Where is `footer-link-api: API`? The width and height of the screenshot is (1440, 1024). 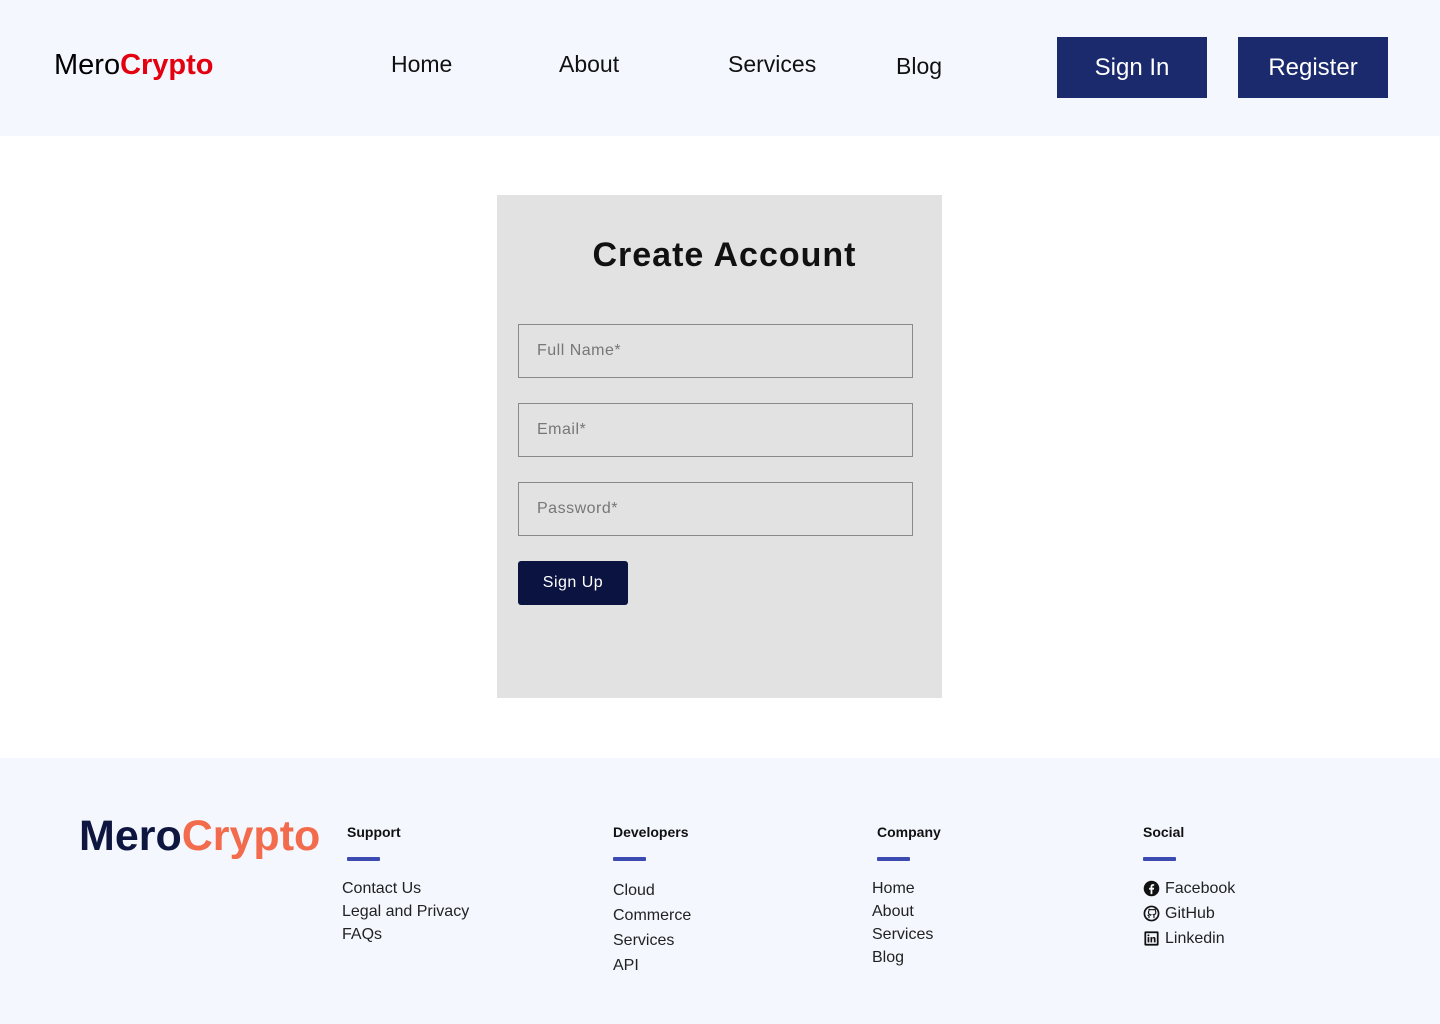 footer-link-api: API is located at coordinates (626, 965).